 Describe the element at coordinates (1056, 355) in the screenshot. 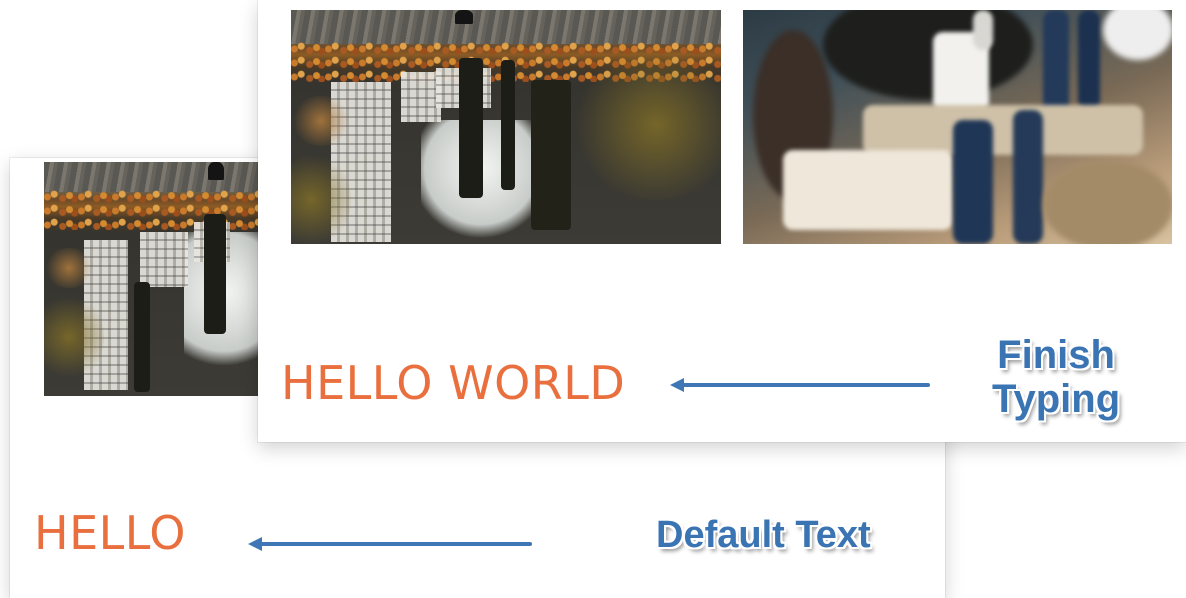

I see `callout-line-1: Finish` at that location.